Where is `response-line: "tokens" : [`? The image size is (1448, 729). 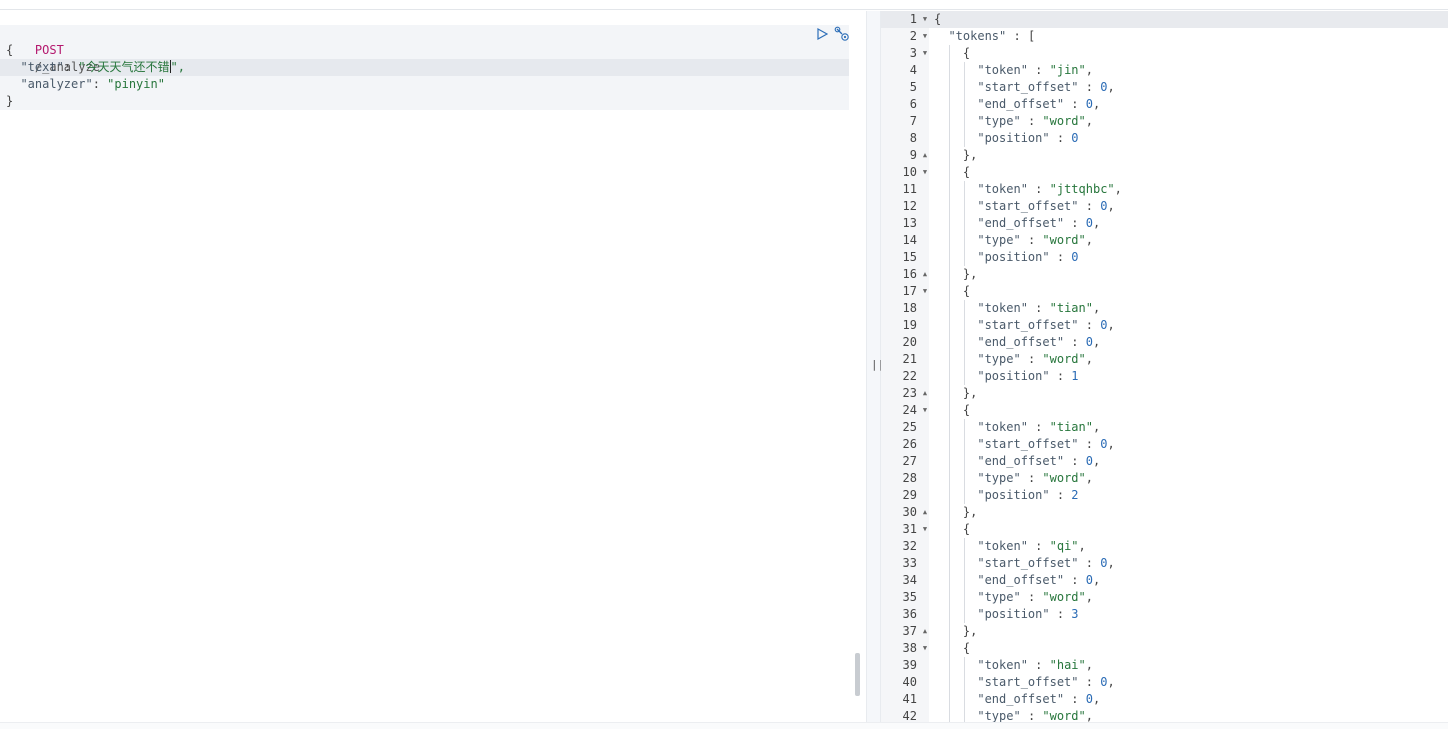
response-line: "tokens" : [ is located at coordinates (992, 36).